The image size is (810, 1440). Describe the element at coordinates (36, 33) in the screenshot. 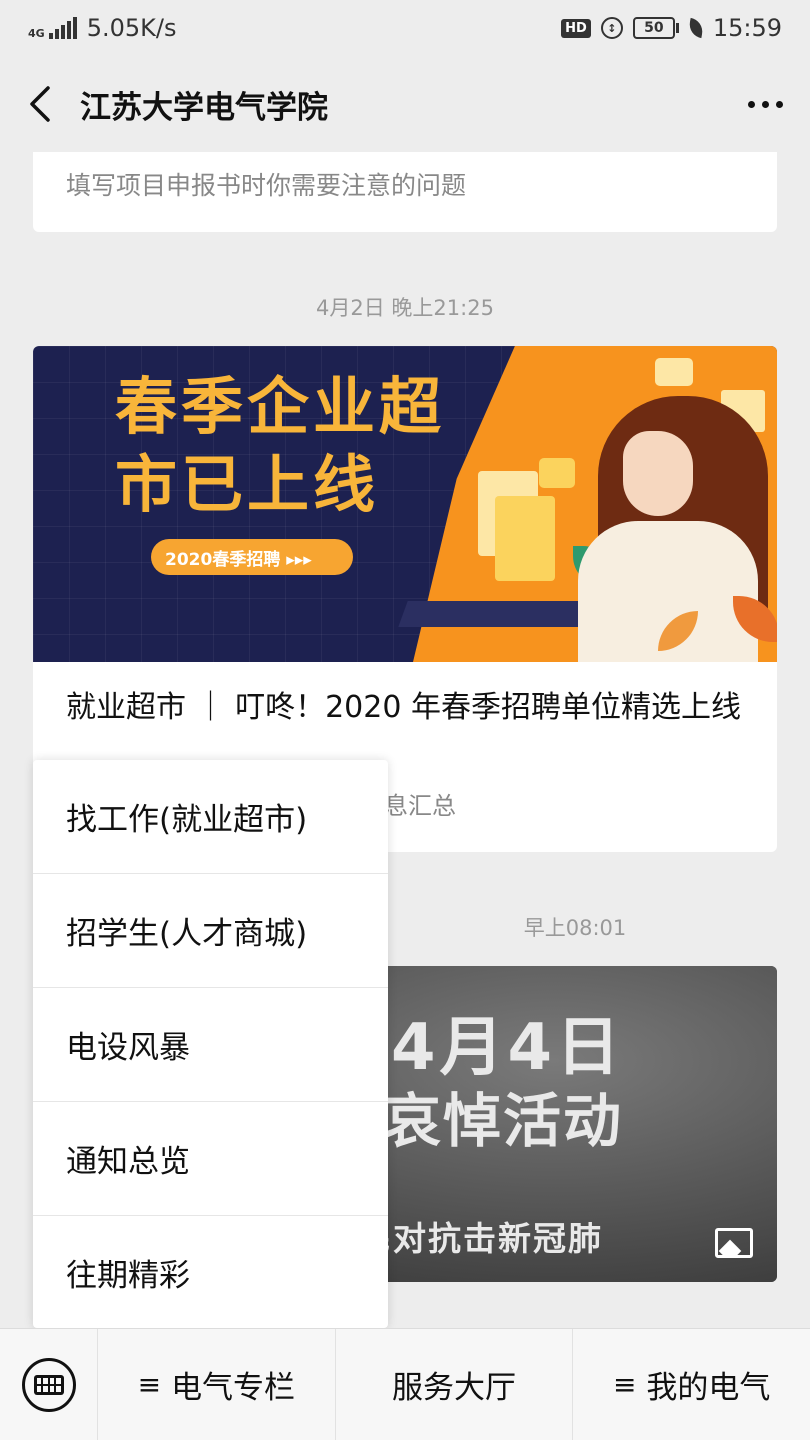

I see `network-type: 4G` at that location.